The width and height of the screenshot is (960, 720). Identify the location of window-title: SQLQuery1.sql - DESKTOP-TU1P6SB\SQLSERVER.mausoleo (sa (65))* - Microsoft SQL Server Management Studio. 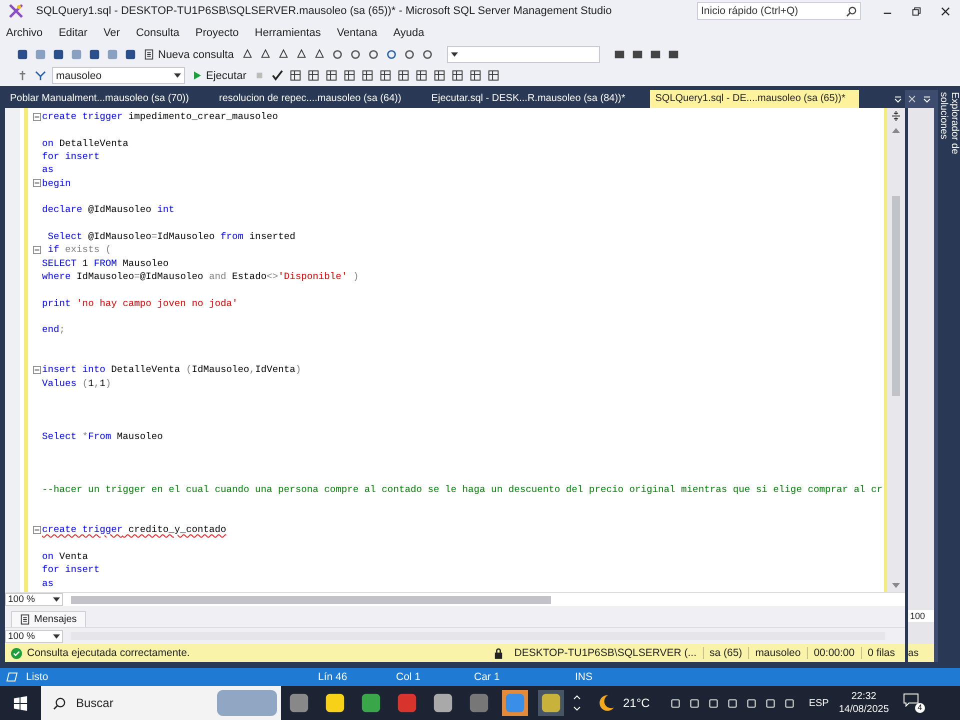
(324, 11).